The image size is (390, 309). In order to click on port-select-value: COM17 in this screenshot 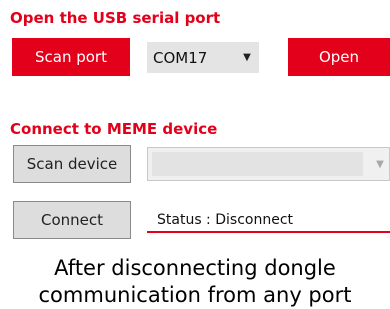, I will do `click(180, 57)`.